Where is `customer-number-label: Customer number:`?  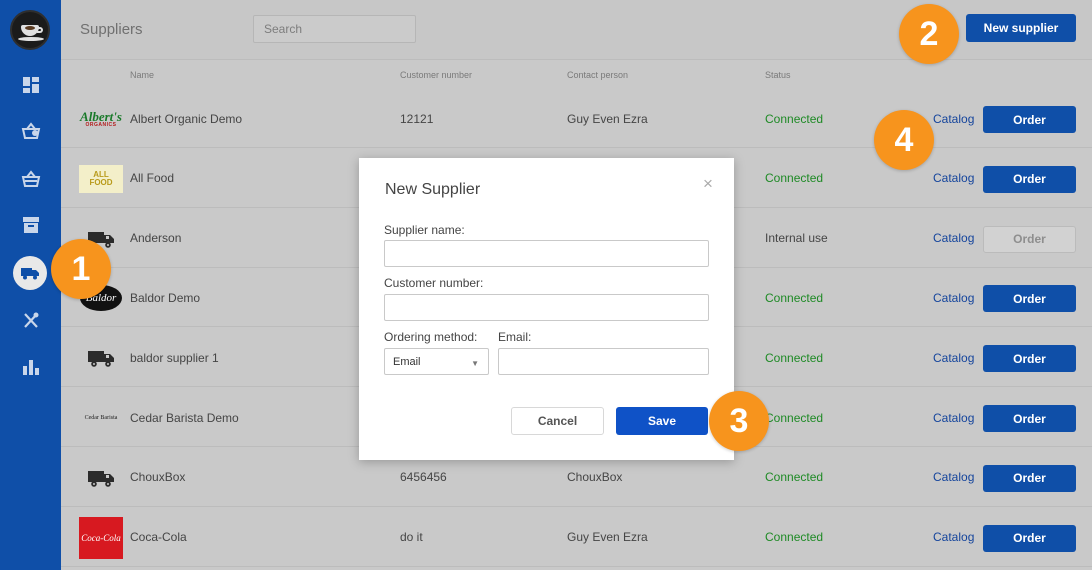 customer-number-label: Customer number: is located at coordinates (434, 283).